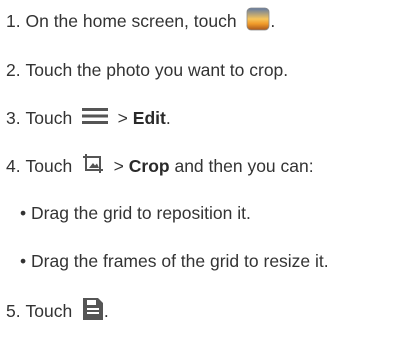  What do you see at coordinates (13, 310) in the screenshot?
I see `step-number: 5.` at bounding box center [13, 310].